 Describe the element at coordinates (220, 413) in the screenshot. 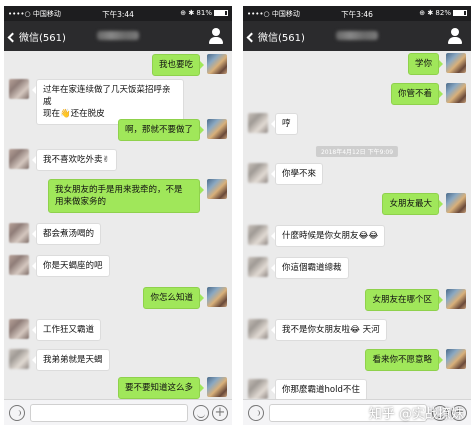

I see `plus-icon: +` at that location.